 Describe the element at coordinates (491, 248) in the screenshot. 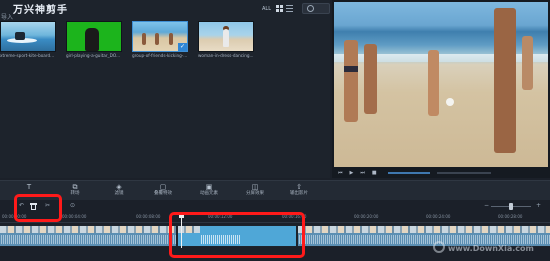

I see `watermark: www.DownXia.com` at that location.